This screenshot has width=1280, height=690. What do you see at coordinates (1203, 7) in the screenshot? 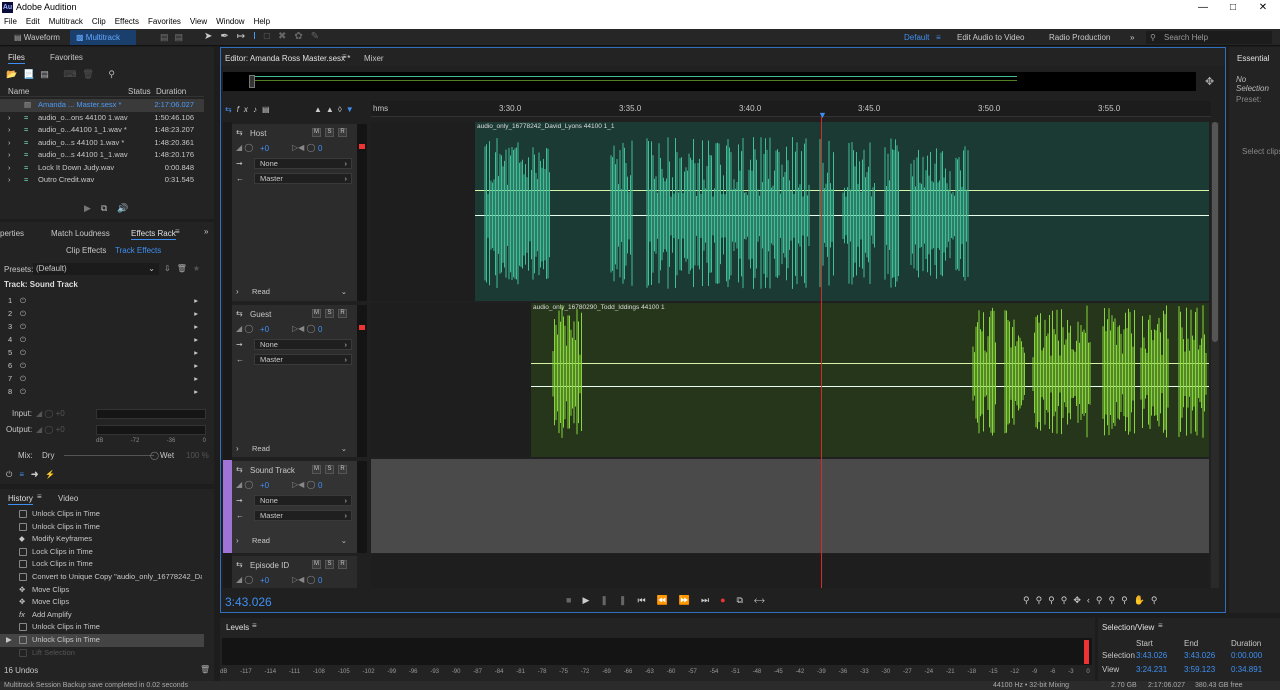
I see `minimize-icon: —` at bounding box center [1203, 7].